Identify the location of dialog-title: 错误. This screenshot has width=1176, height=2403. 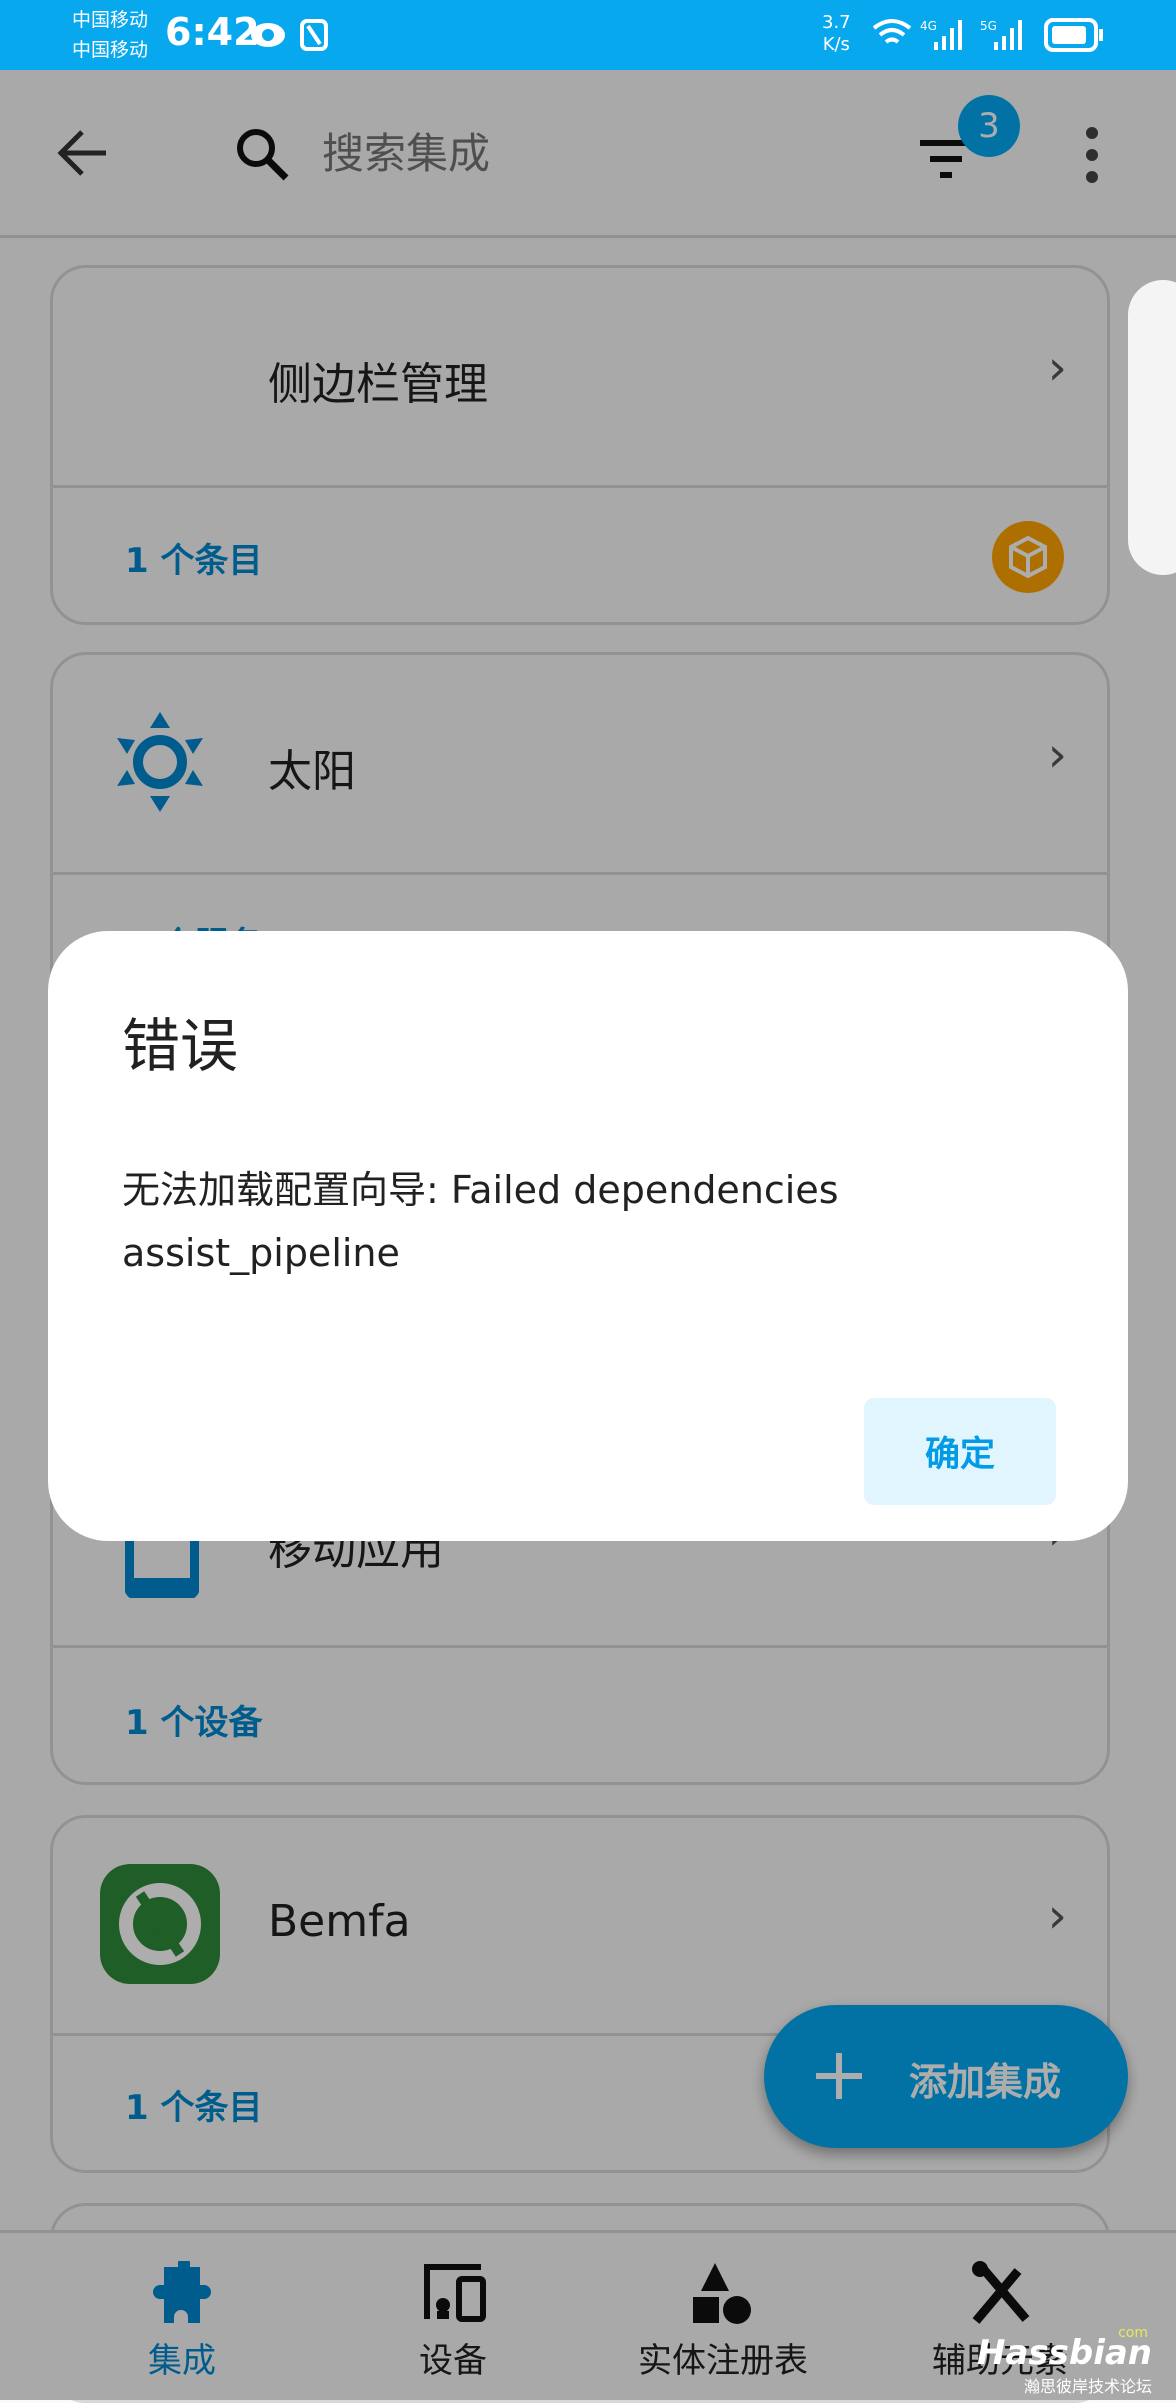
(180, 1046).